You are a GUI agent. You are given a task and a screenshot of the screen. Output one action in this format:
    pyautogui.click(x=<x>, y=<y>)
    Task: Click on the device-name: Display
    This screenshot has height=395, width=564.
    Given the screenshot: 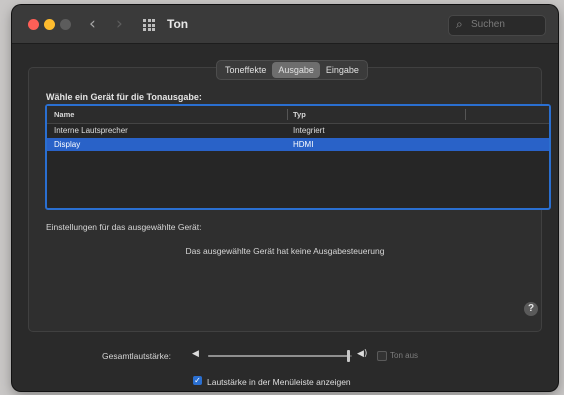 What is the action you would take?
    pyautogui.click(x=67, y=144)
    